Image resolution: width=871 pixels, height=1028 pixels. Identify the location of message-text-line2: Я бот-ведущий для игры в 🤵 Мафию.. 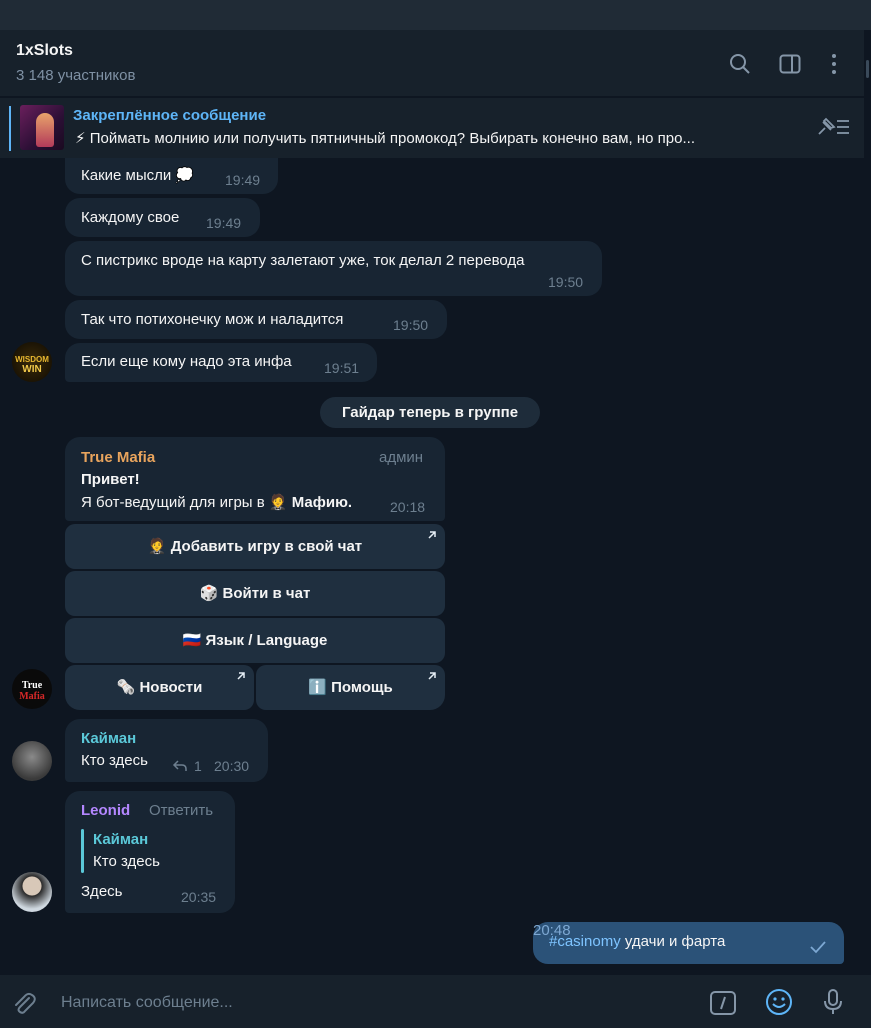
(216, 502).